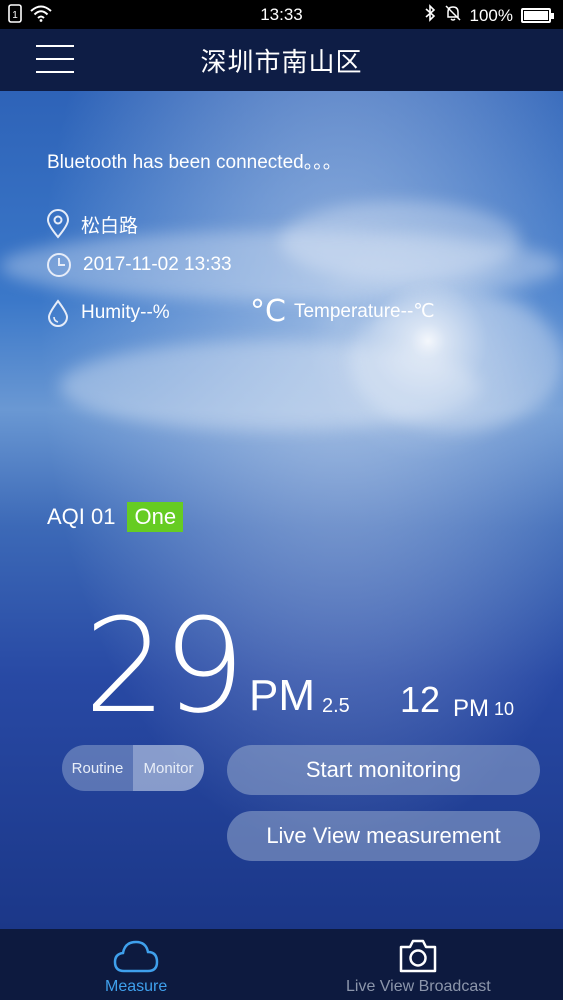 This screenshot has height=1000, width=563. I want to click on aqi-level-badge: One, so click(155, 517).